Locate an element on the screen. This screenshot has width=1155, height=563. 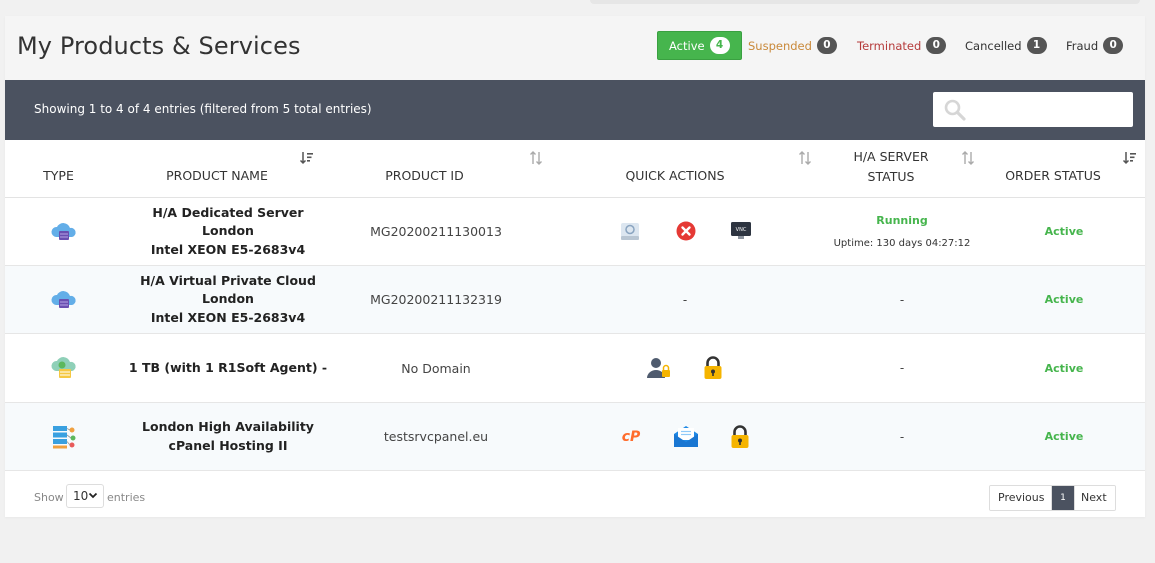
filter-active: Active 4 is located at coordinates (699, 45).